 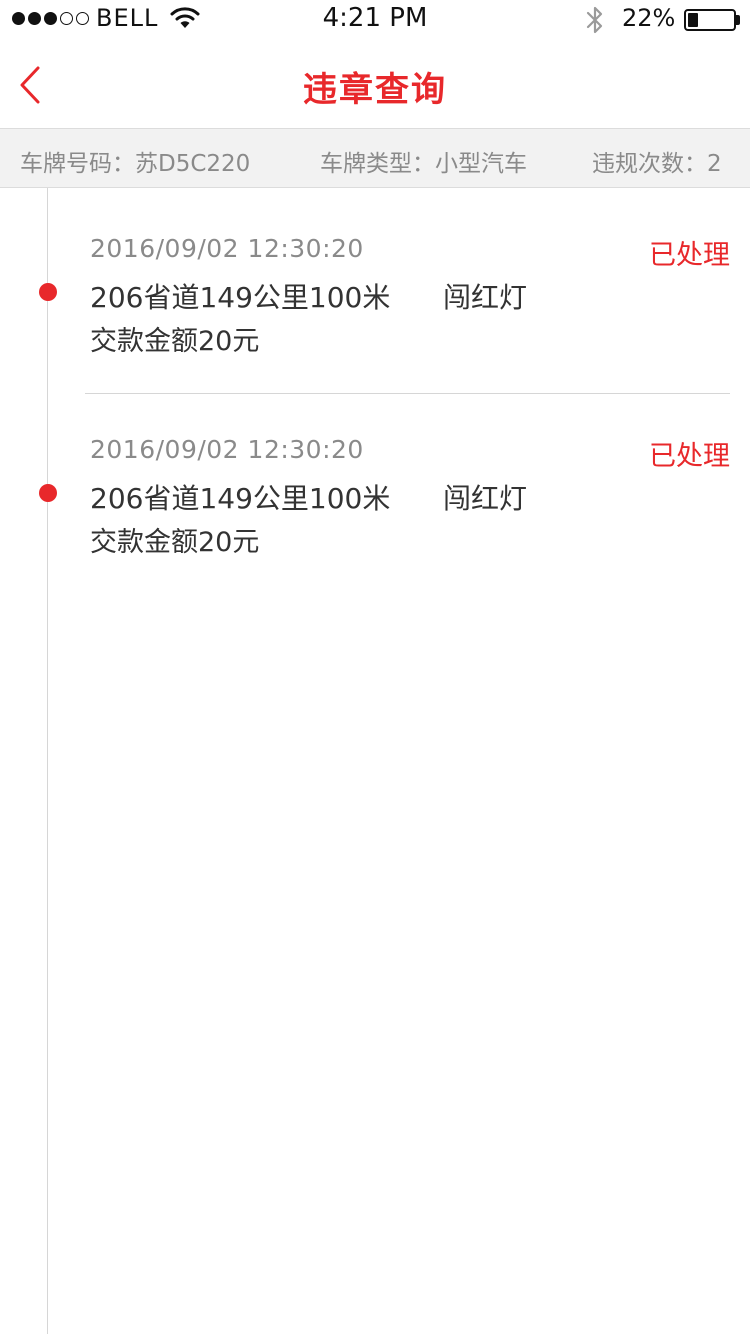 What do you see at coordinates (649, 18) in the screenshot?
I see `battery-percent: 22%` at bounding box center [649, 18].